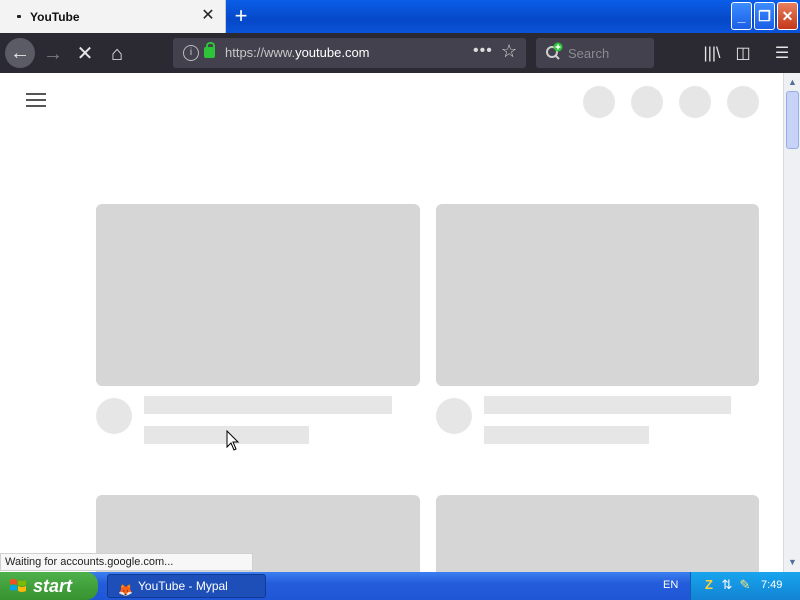  I want to click on tab-close-icon: ✕, so click(208, 16).